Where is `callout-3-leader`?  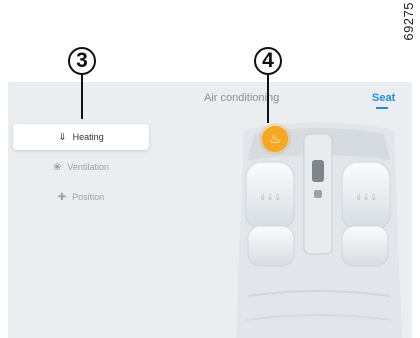 callout-3-leader is located at coordinates (82, 97).